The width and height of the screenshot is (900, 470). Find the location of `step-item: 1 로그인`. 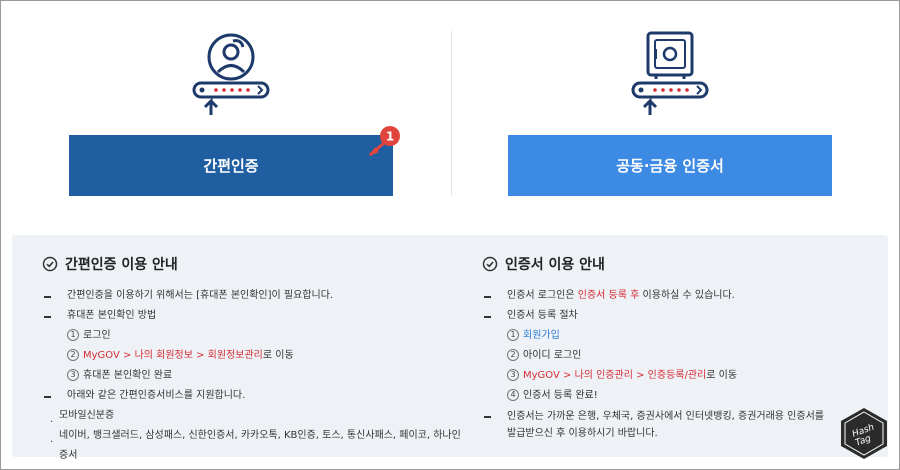

step-item: 1 로그인 is located at coordinates (252, 336).